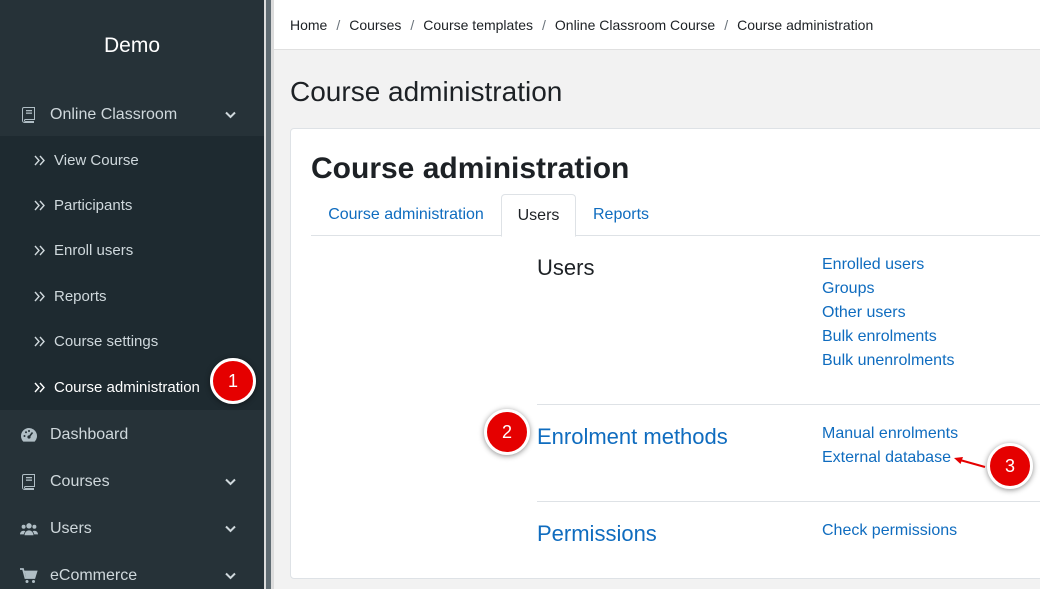 This screenshot has width=1040, height=589. Describe the element at coordinates (478, 25) in the screenshot. I see `breadcrumb-item-course-templates: Course templates` at that location.